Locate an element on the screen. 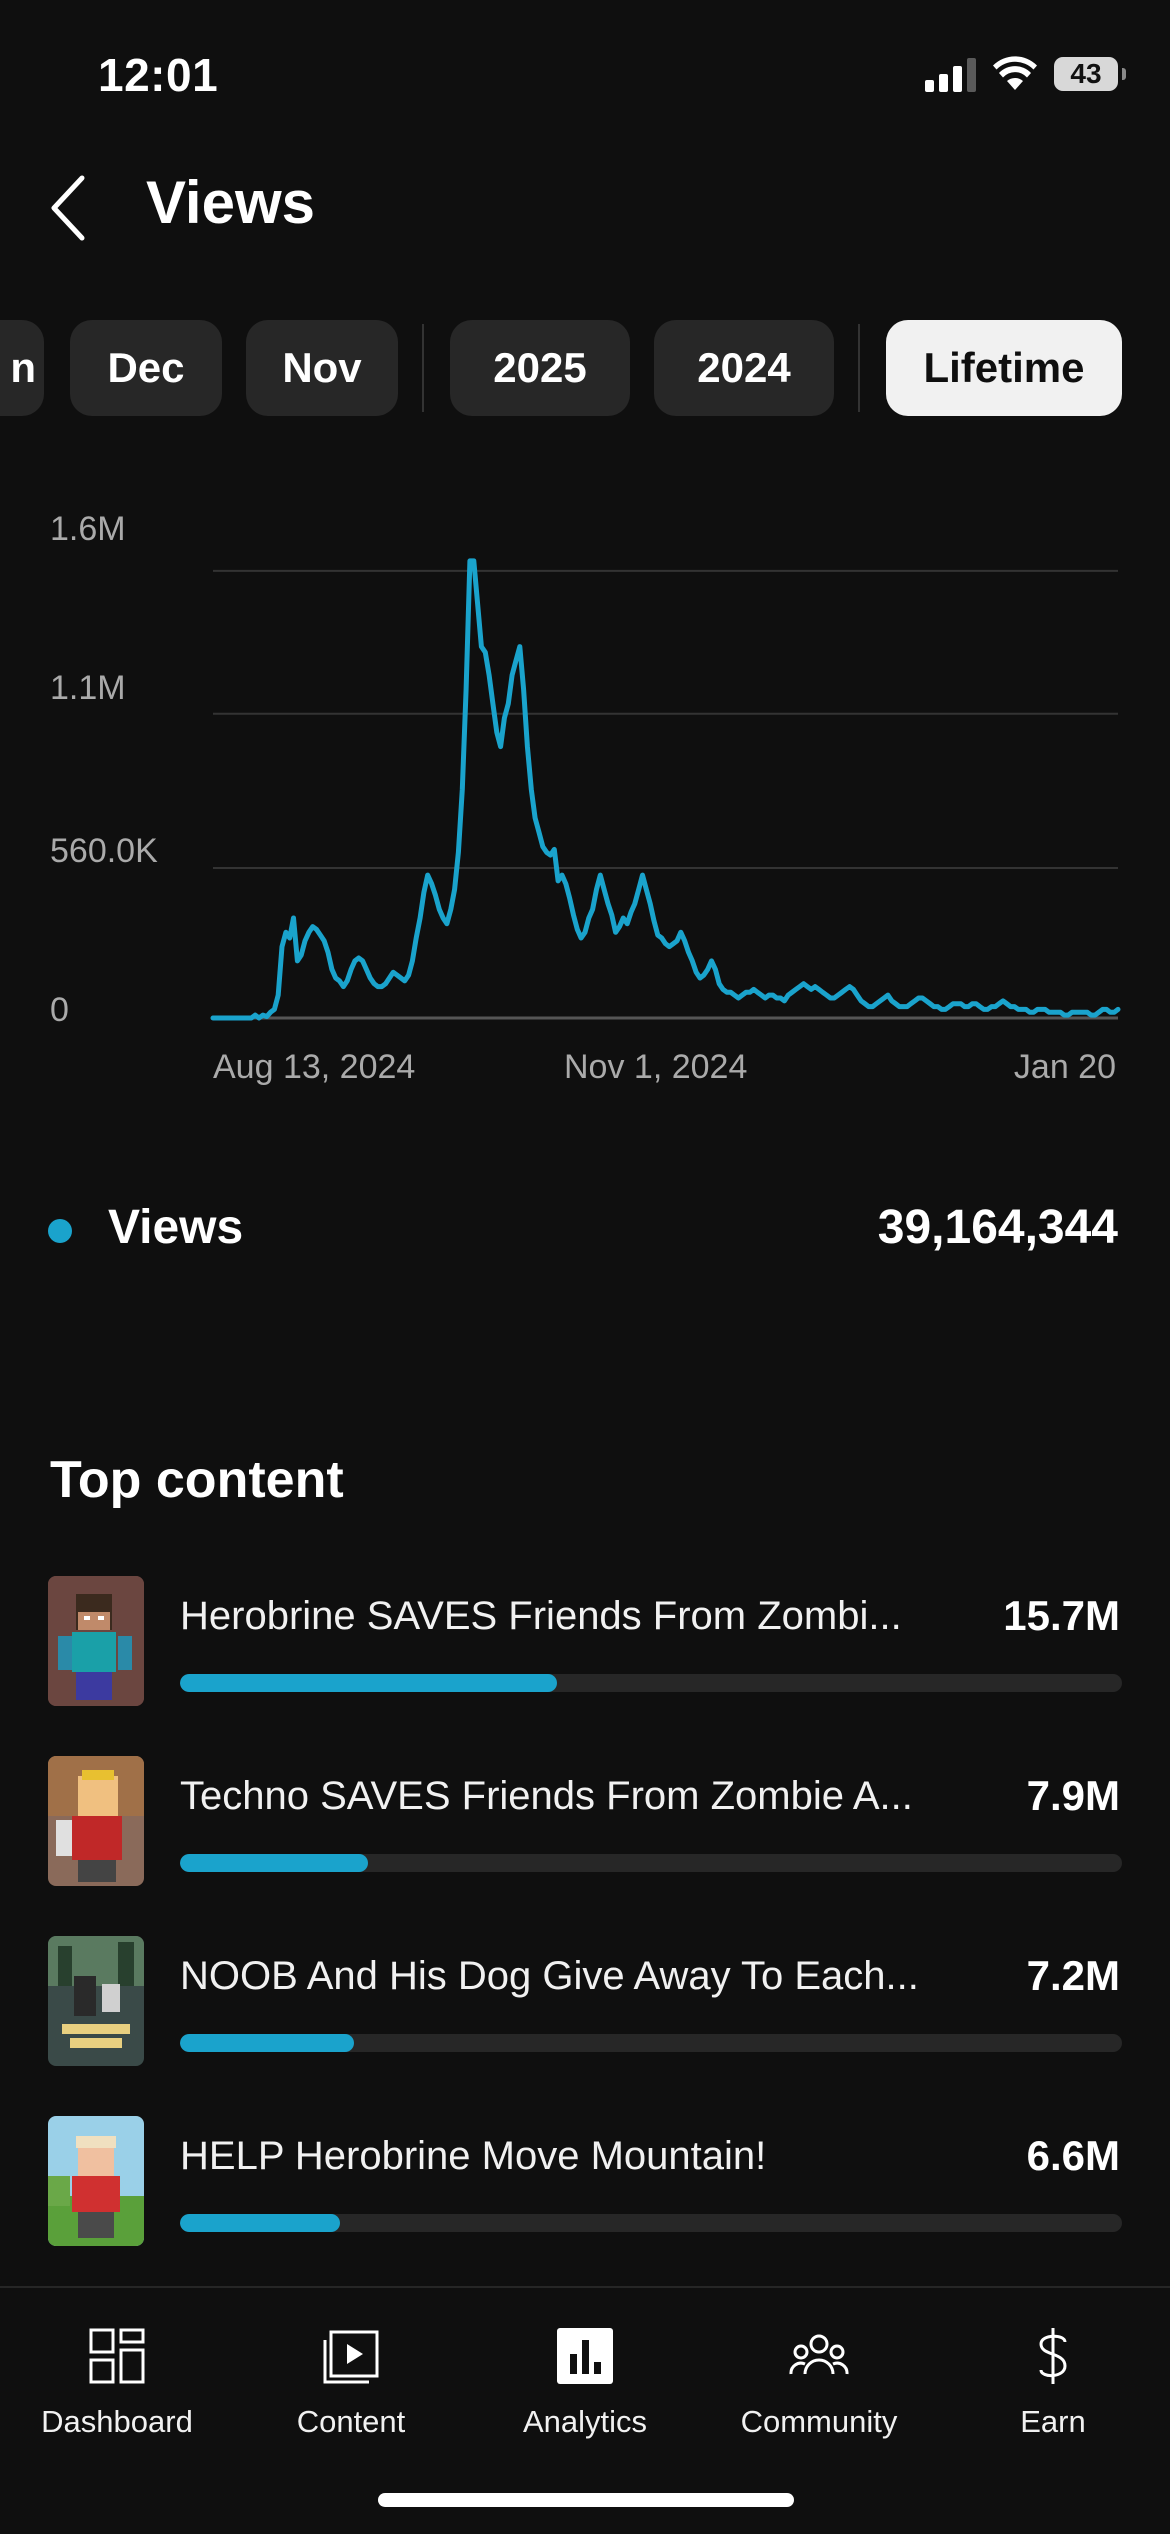 This screenshot has height=2534, width=1170. chip-dec: Dec is located at coordinates (146, 368).